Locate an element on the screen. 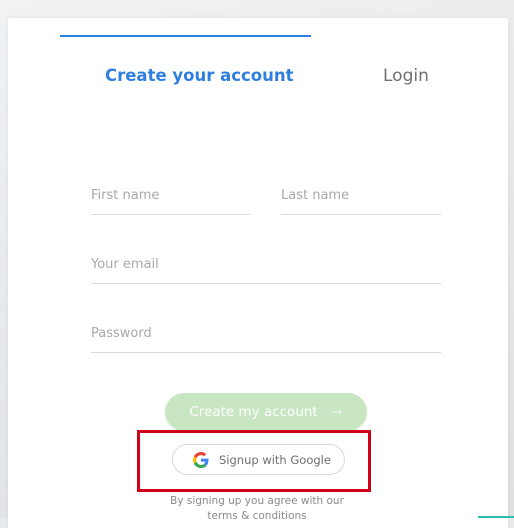 This screenshot has height=528, width=514. terms-link: terms & conditions is located at coordinates (257, 516).